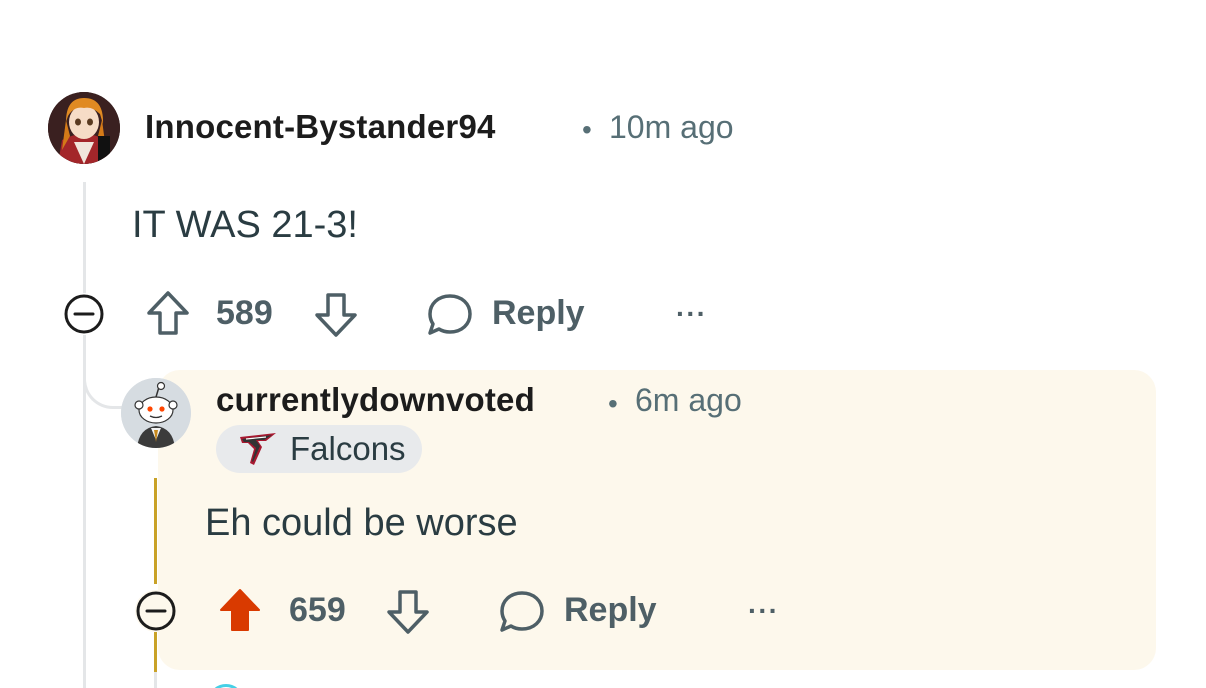  I want to click on anime-avatar-icon, so click(84, 128).